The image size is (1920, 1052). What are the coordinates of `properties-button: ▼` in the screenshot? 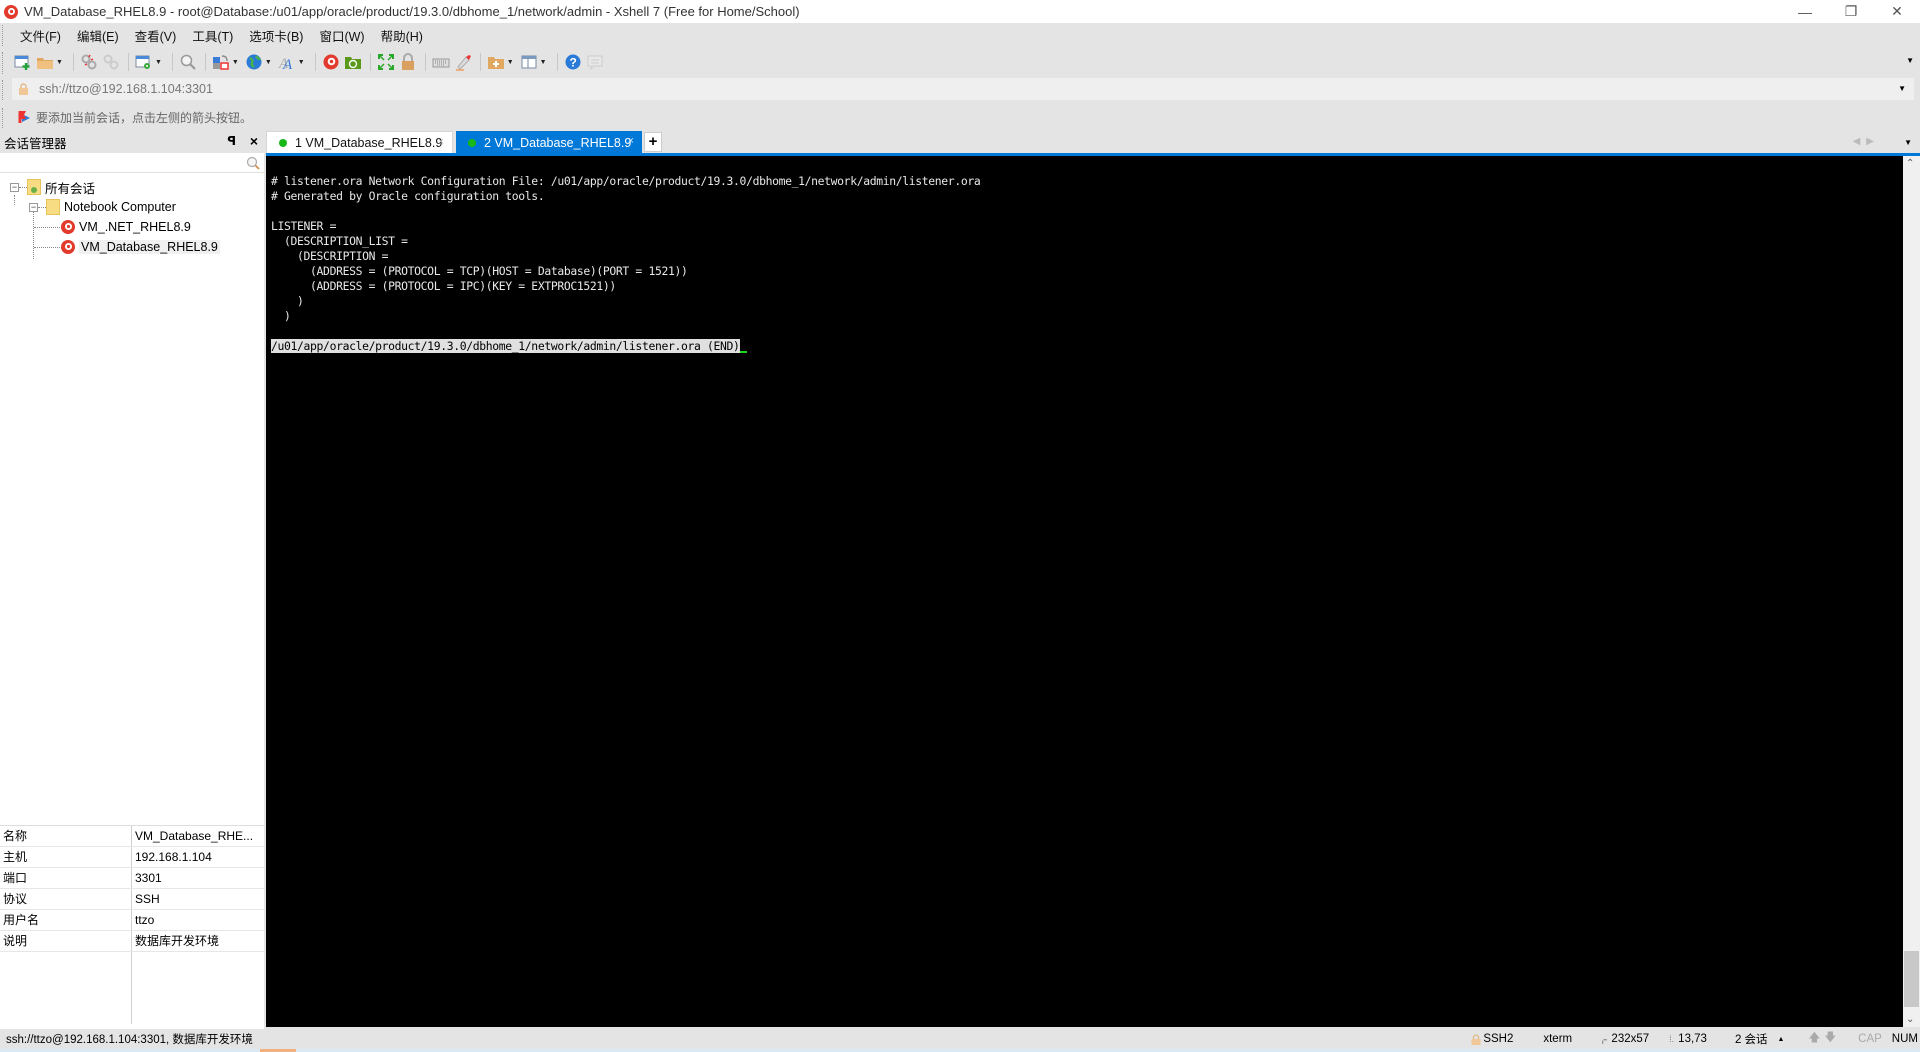 It's located at (149, 62).